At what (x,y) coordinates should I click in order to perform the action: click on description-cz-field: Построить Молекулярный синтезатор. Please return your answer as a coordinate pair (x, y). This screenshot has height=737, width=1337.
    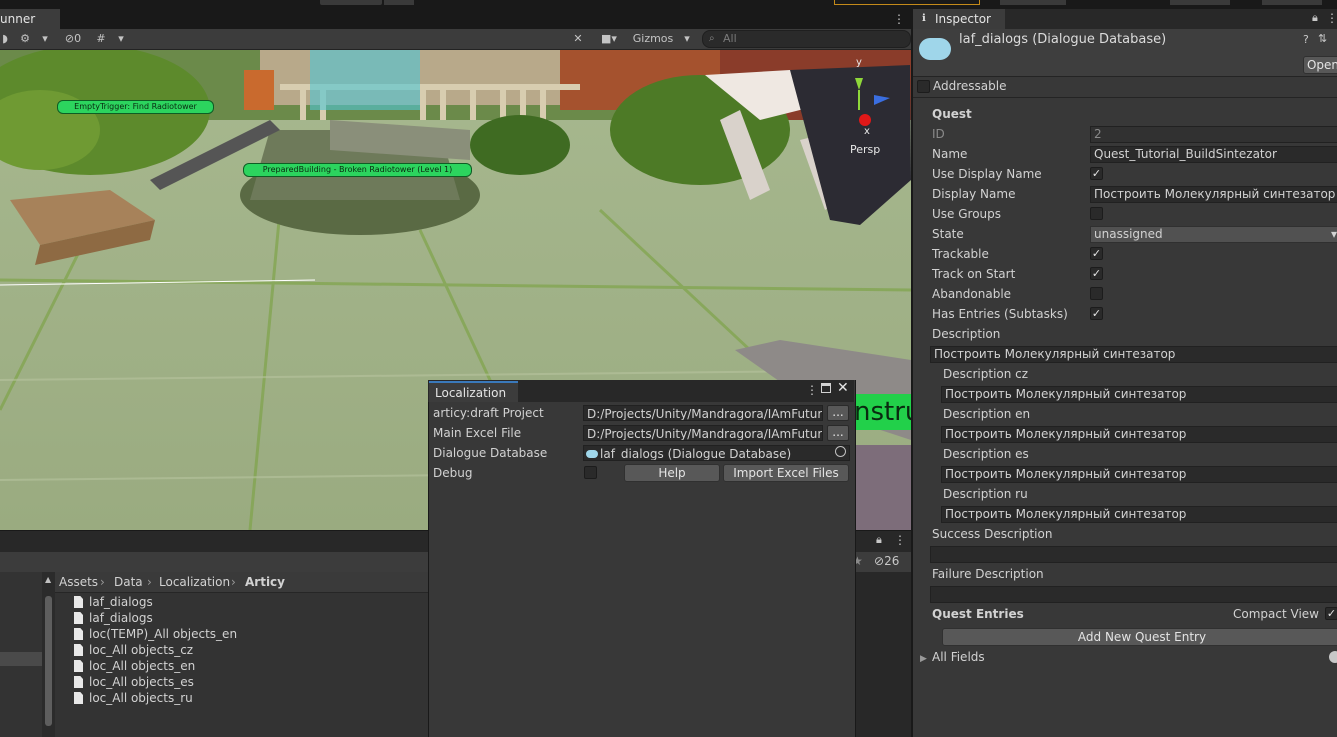
    Looking at the image, I should click on (1139, 394).